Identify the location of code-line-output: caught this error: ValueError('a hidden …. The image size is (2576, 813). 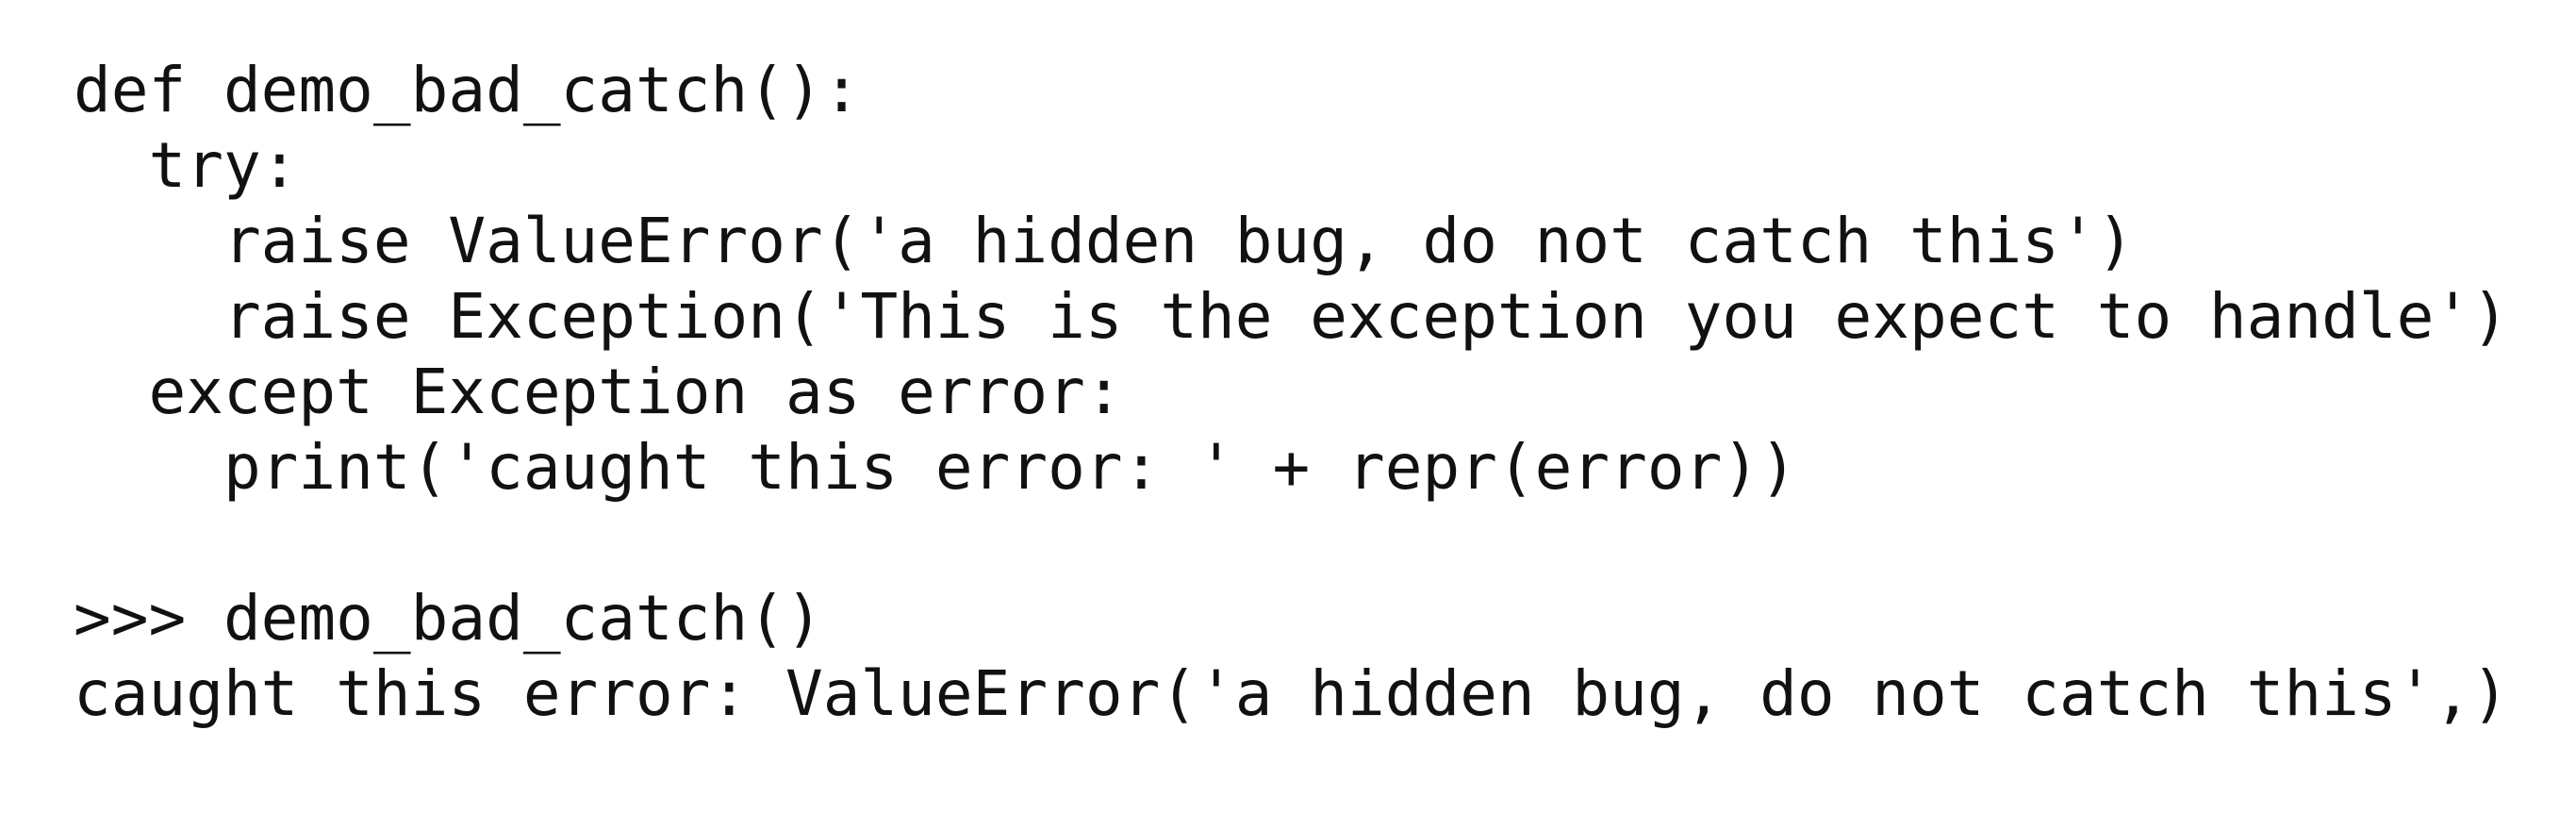
(1291, 693).